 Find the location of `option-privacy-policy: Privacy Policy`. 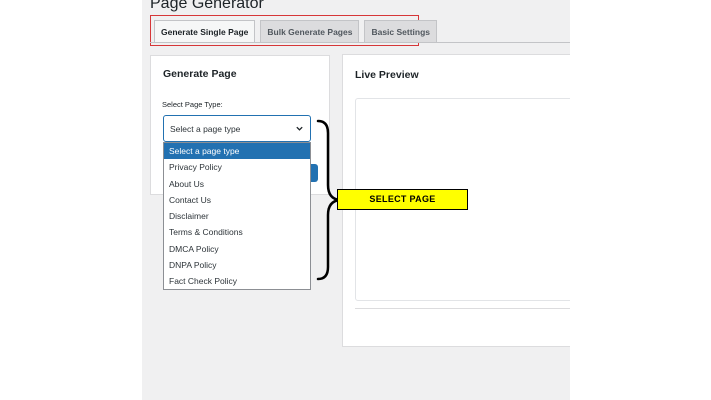

option-privacy-policy: Privacy Policy is located at coordinates (237, 167).